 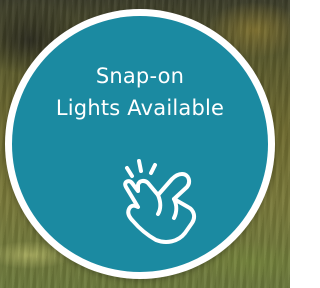 What do you see at coordinates (160, 201) in the screenshot?
I see `finger-snap-icon` at bounding box center [160, 201].